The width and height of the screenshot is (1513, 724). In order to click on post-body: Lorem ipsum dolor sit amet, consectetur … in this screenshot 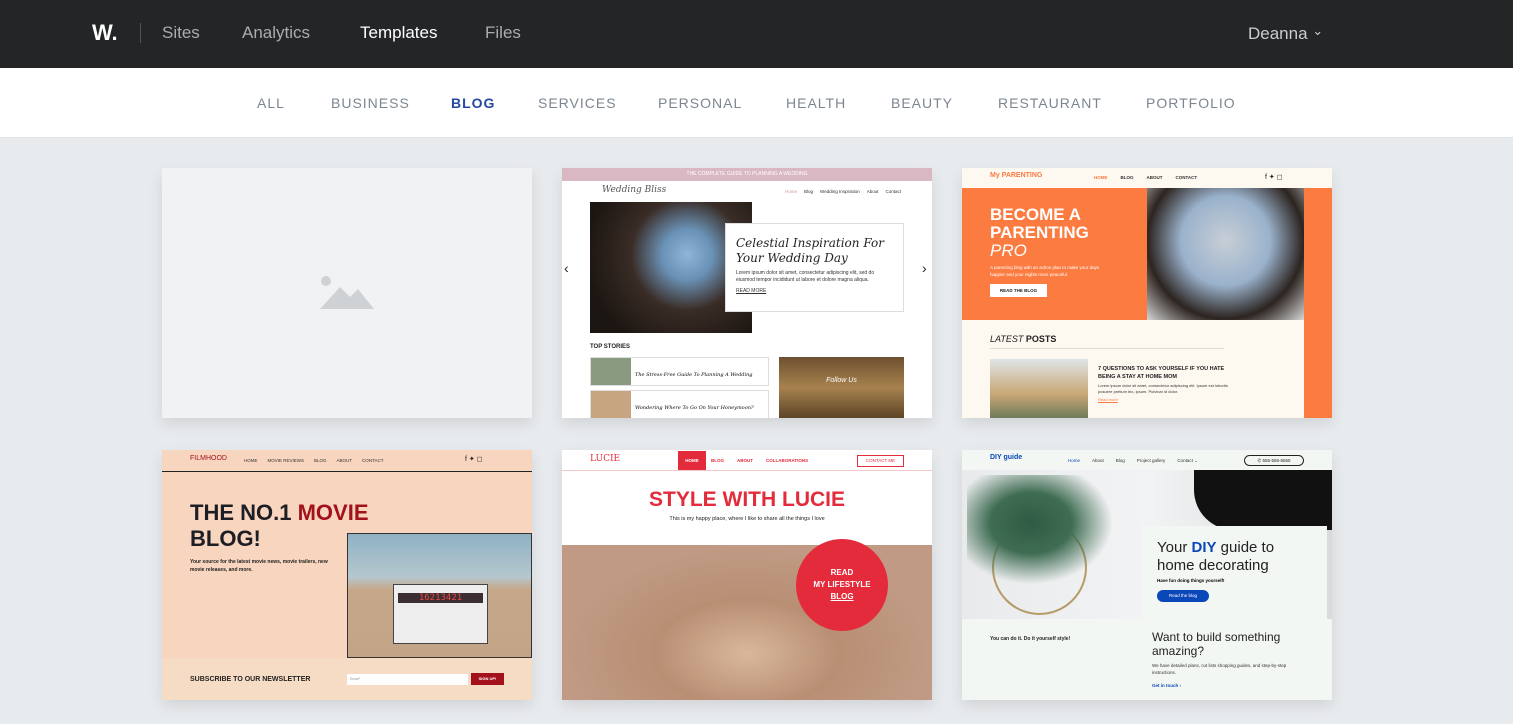, I will do `click(1163, 388)`.